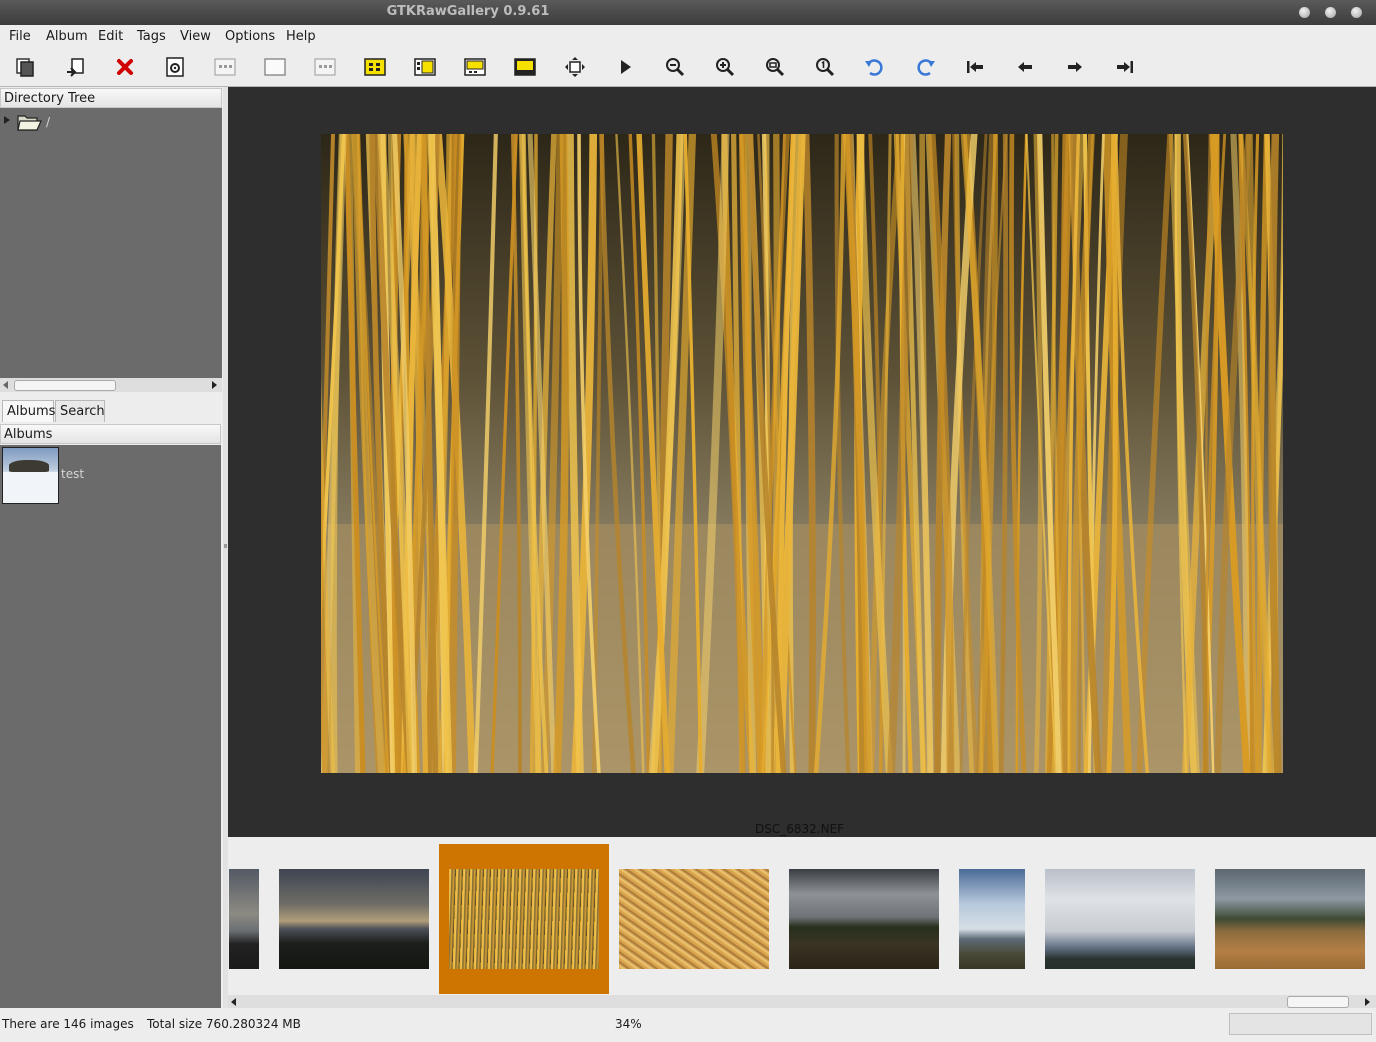  What do you see at coordinates (1075, 67) in the screenshot?
I see `next-image-icon` at bounding box center [1075, 67].